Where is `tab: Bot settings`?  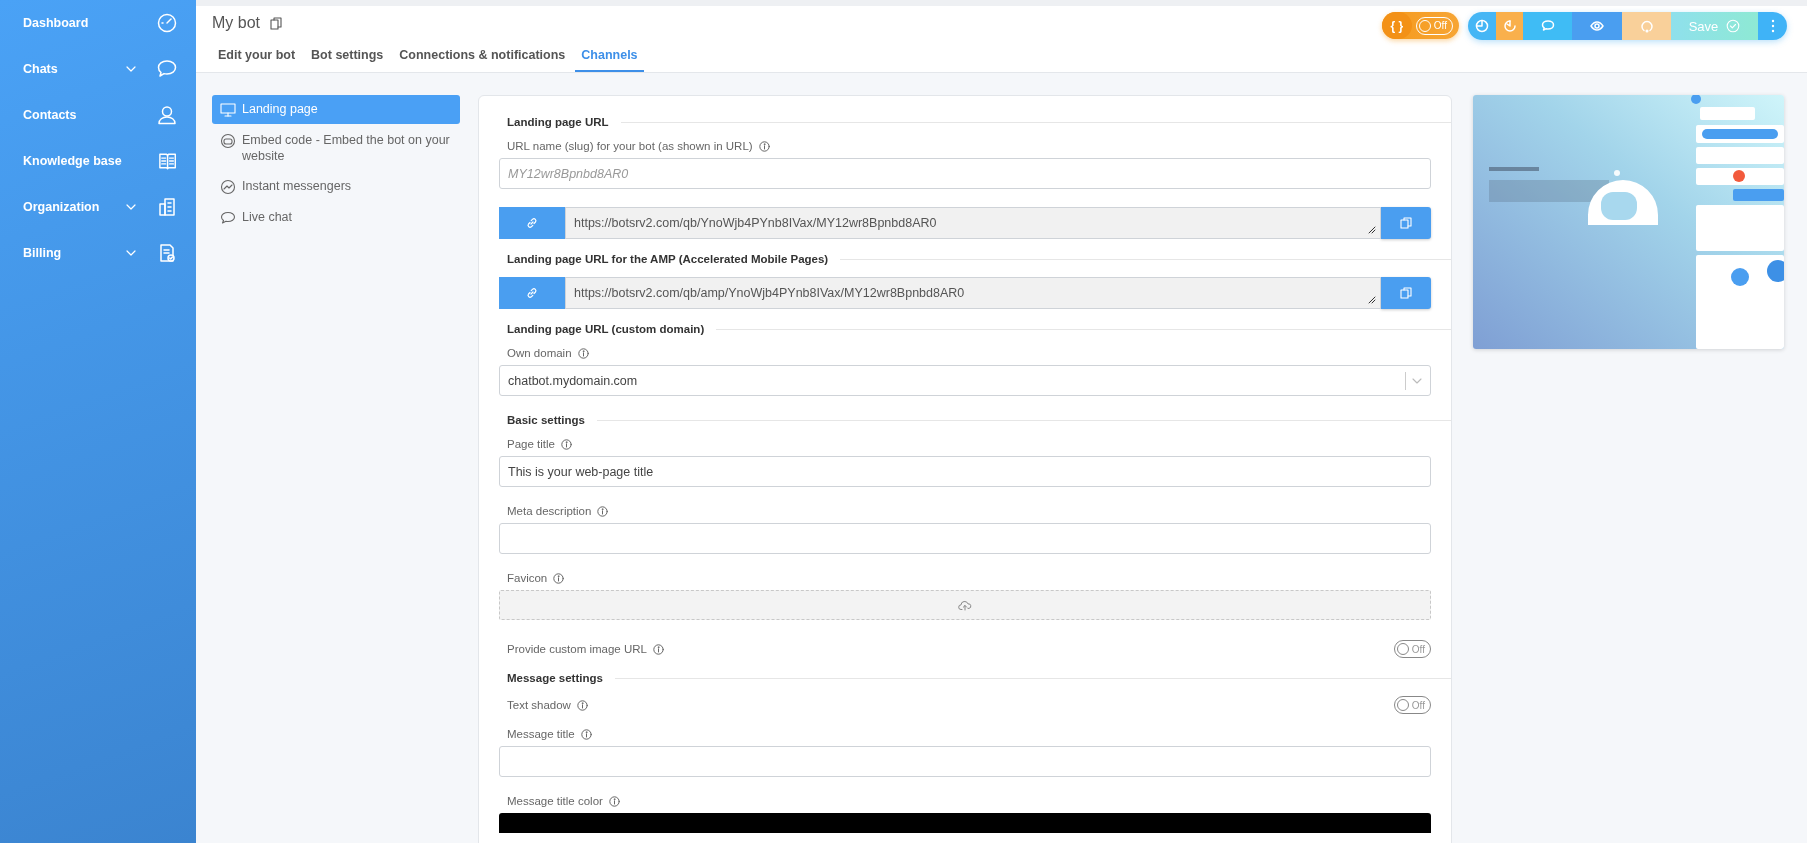 tab: Bot settings is located at coordinates (347, 57).